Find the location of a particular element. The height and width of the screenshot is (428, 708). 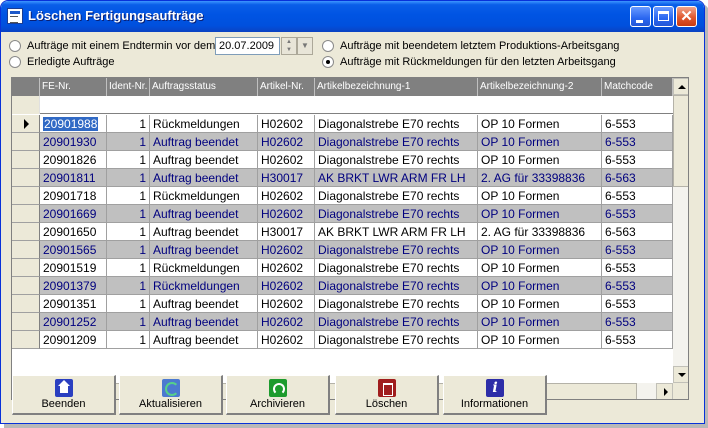

spin-down-icon: ▼ is located at coordinates (289, 50).